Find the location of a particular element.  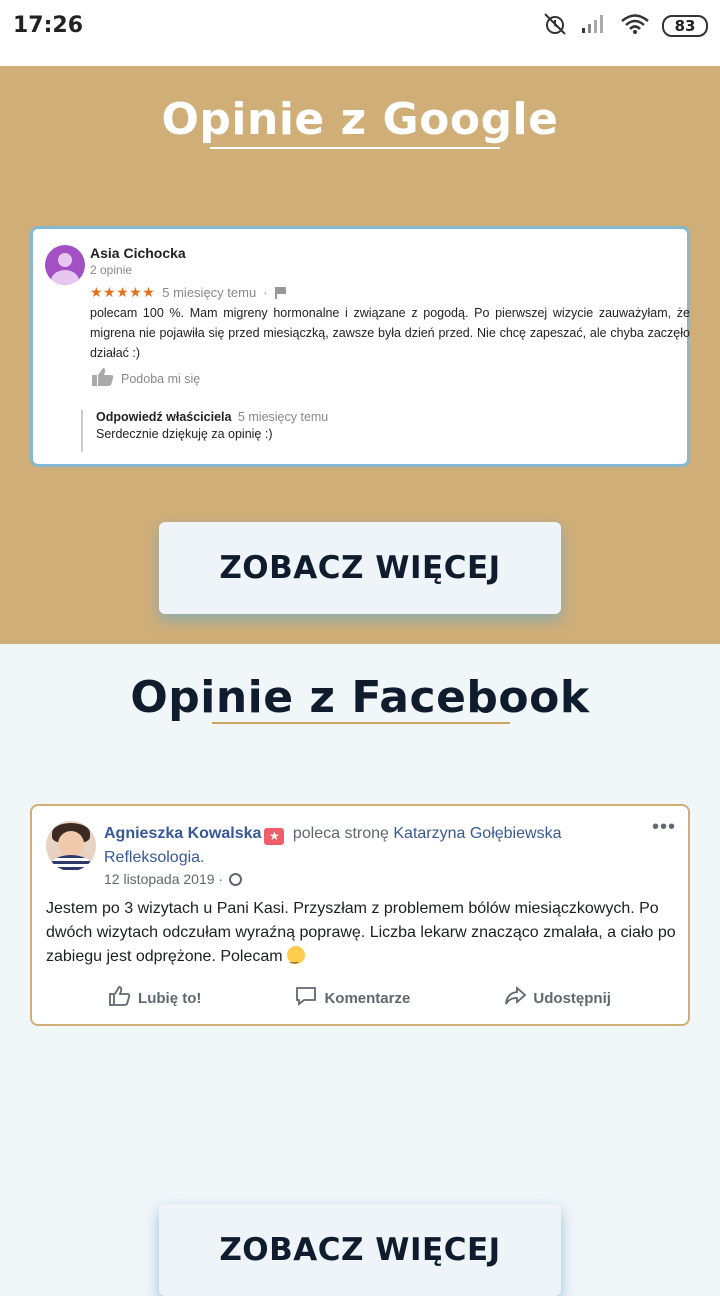

rating-row: ★★★★★ 5 miesięcy temu · is located at coordinates (188, 292).